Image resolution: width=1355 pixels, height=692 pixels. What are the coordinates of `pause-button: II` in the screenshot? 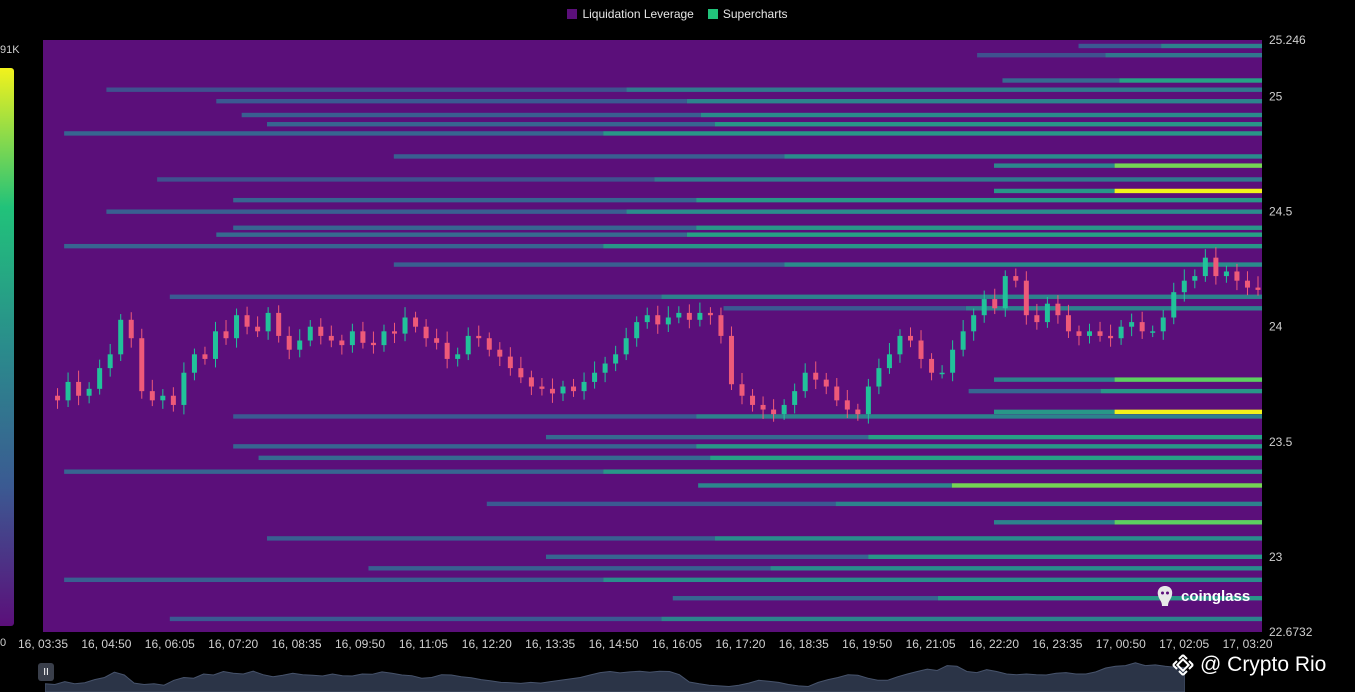 It's located at (46, 672).